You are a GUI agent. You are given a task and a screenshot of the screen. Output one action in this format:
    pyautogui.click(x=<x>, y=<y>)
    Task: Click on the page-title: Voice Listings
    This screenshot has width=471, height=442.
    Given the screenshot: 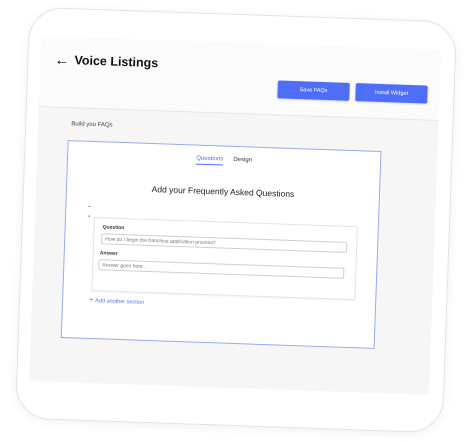 What is the action you would take?
    pyautogui.click(x=116, y=62)
    